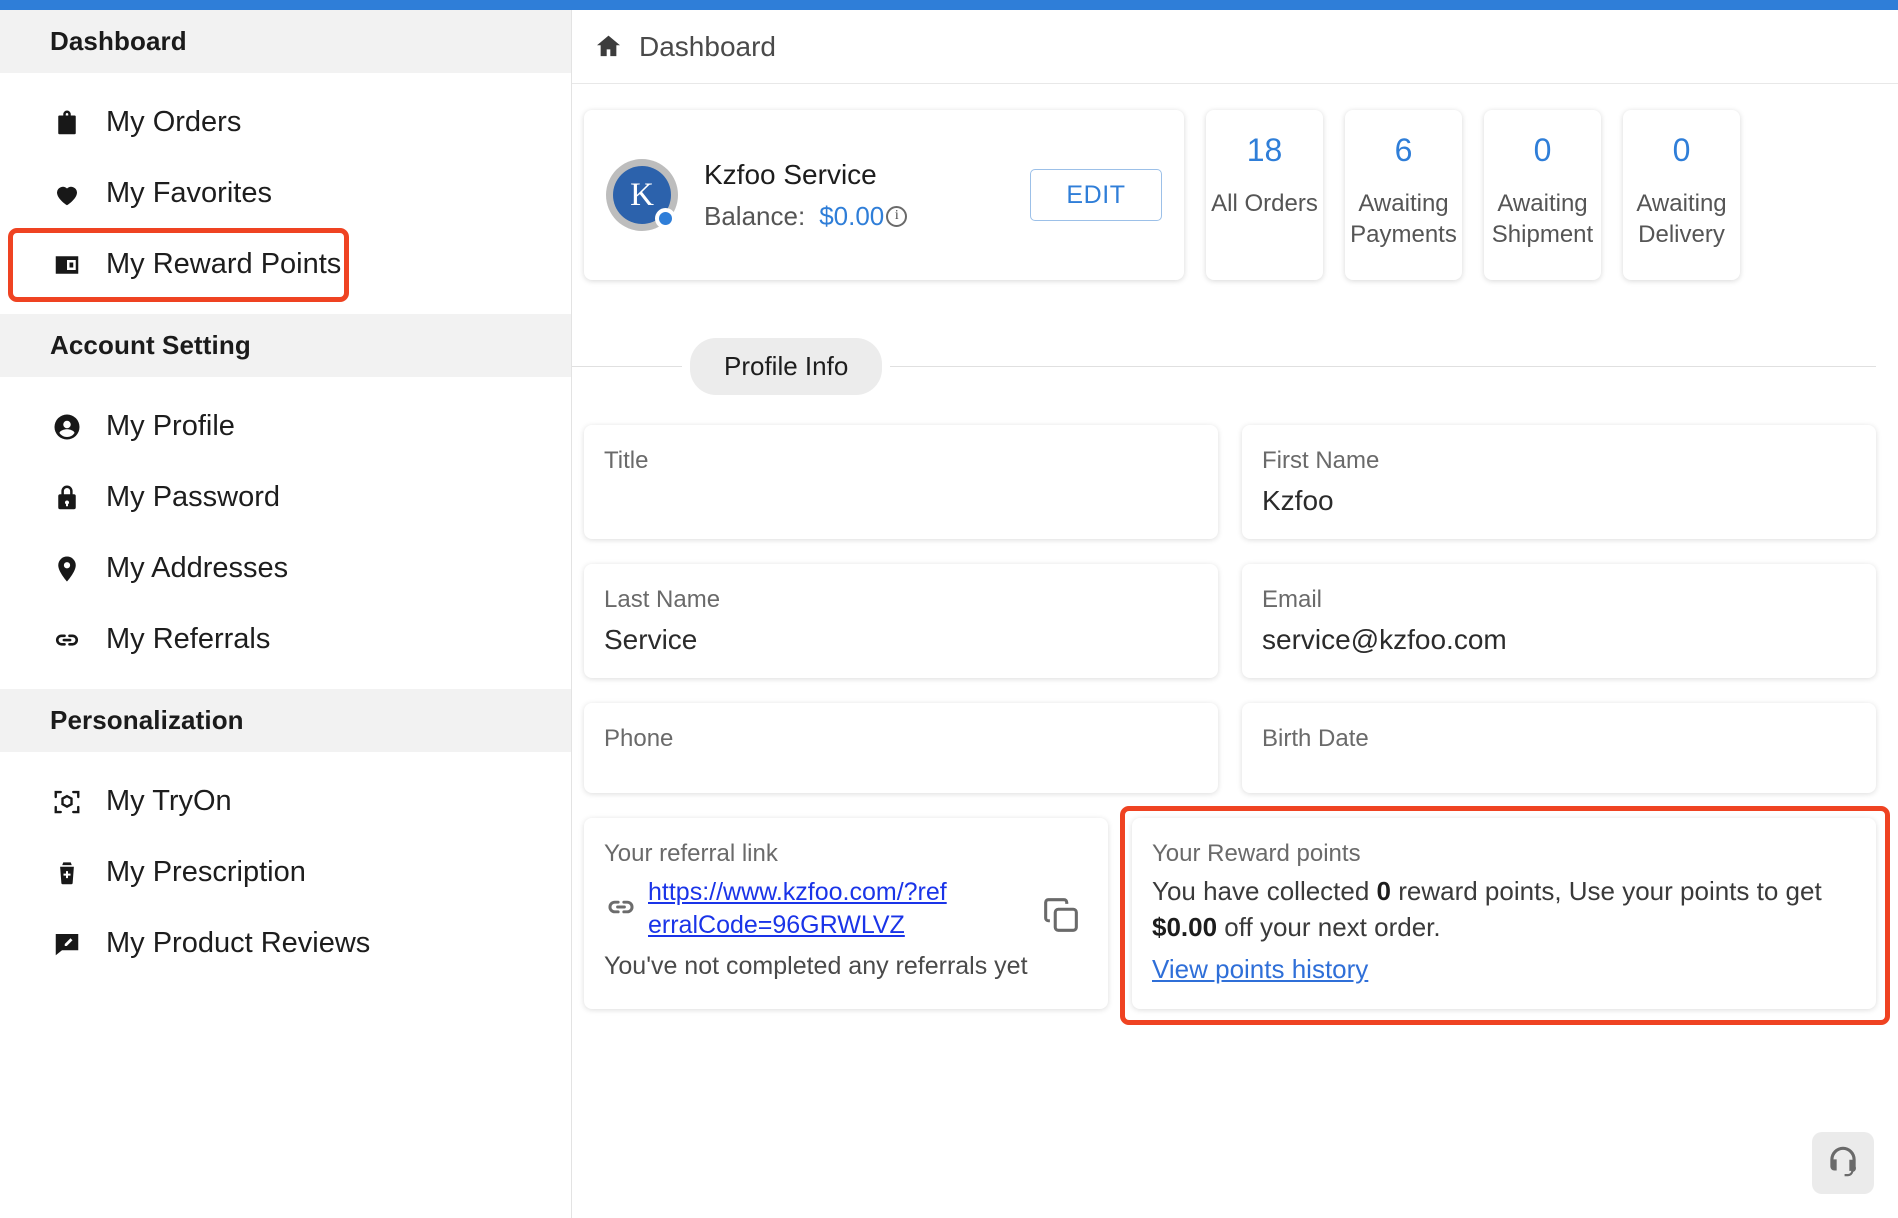 The width and height of the screenshot is (1898, 1218). What do you see at coordinates (1542, 195) in the screenshot?
I see `stat-card-awaiting-shipment: 0 Awaiting Shipment` at bounding box center [1542, 195].